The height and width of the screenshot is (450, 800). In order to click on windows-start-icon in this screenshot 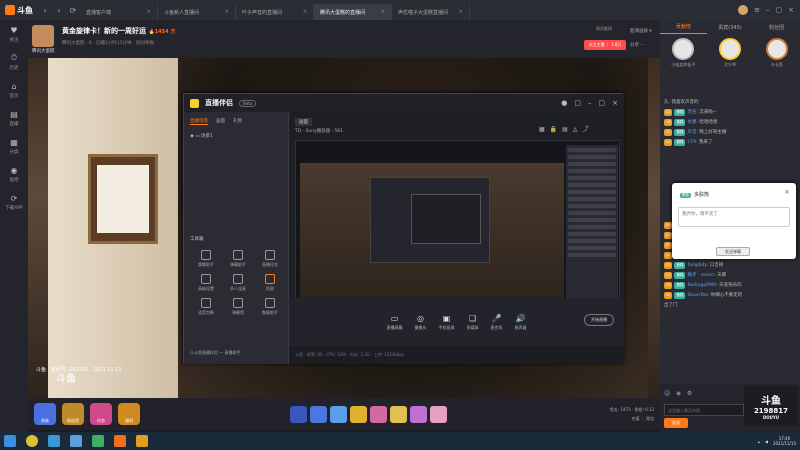, I will do `click(10, 441)`.